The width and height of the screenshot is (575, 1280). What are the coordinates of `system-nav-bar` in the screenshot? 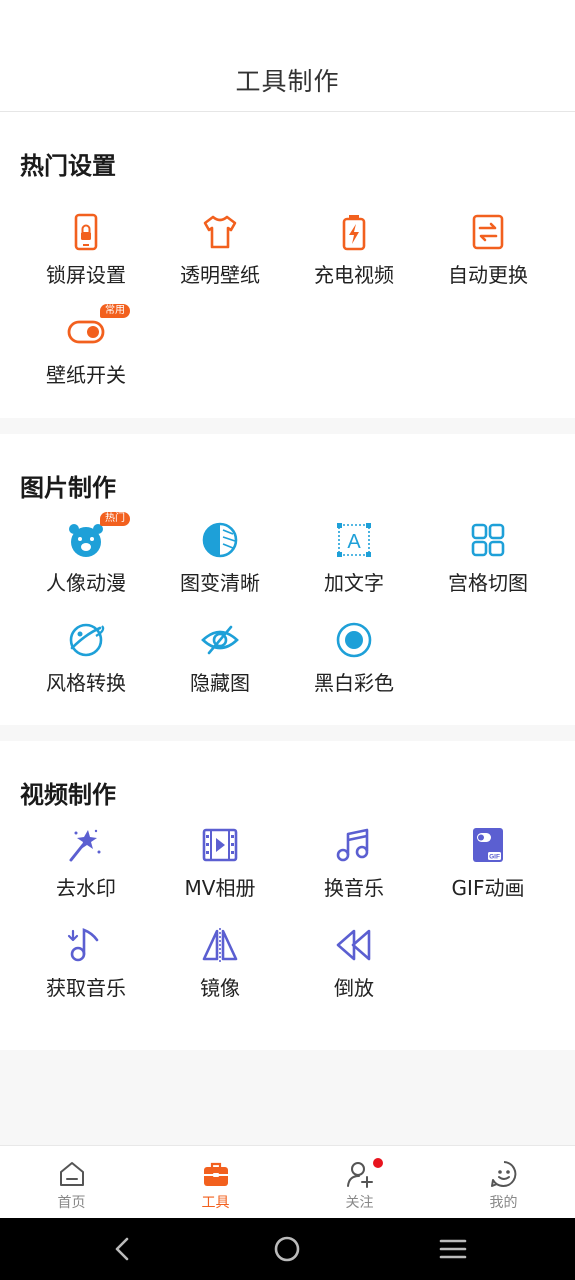 It's located at (287, 1249).